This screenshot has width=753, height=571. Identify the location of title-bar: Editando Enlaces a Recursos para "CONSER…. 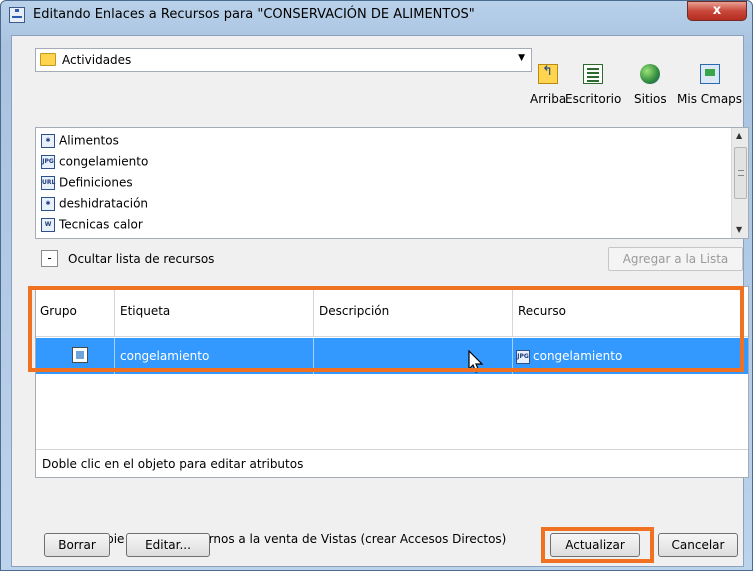
(376, 15).